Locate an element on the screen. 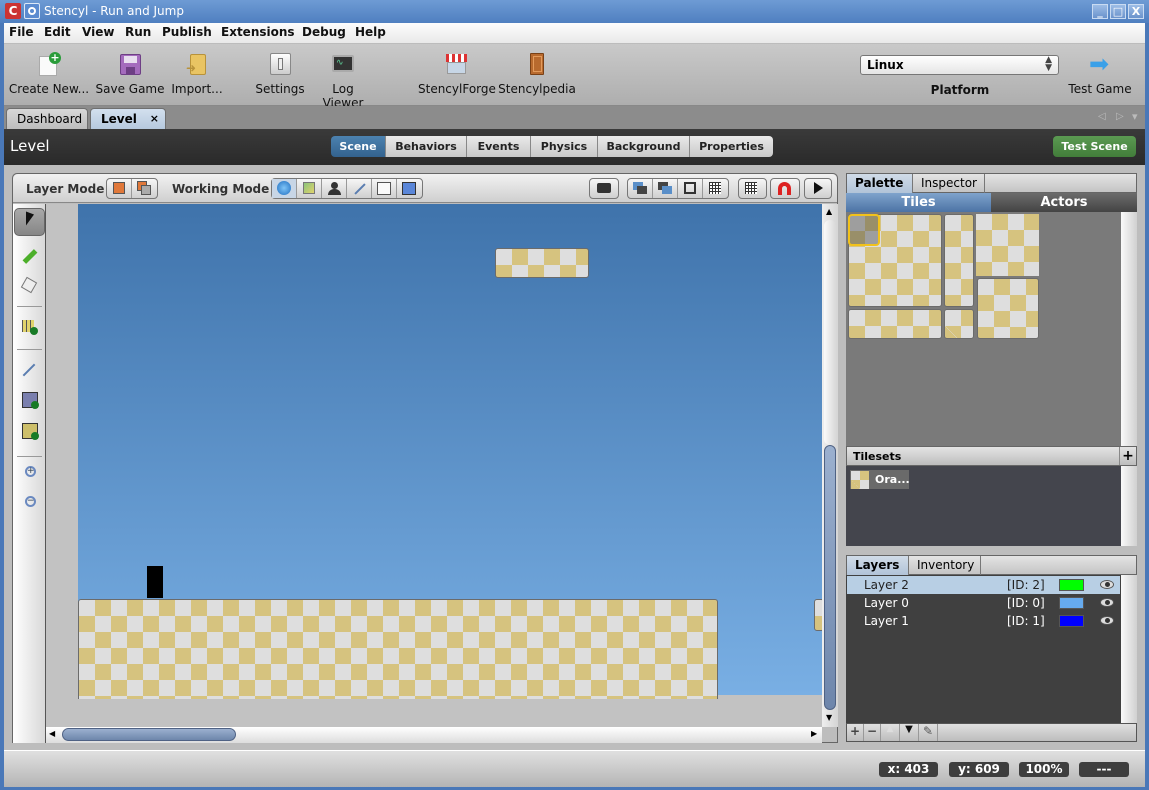  tile-stamp-tool is located at coordinates (29, 328).